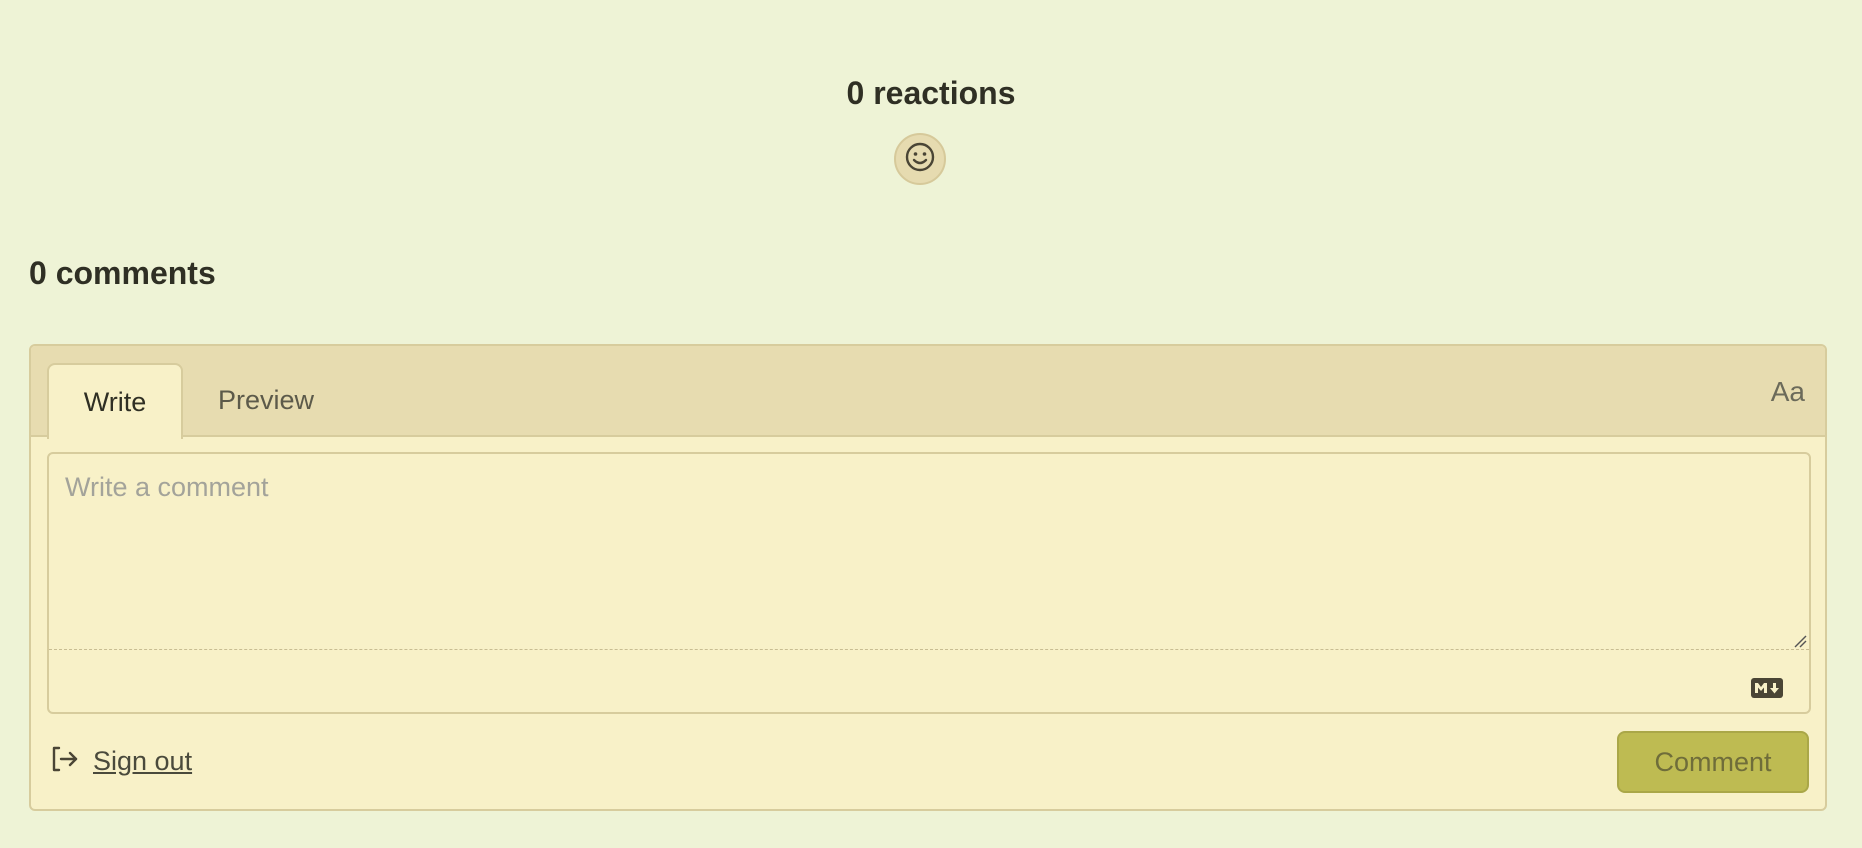 Image resolution: width=1862 pixels, height=848 pixels. I want to click on reactions-section: 0 reactions, so click(931, 93).